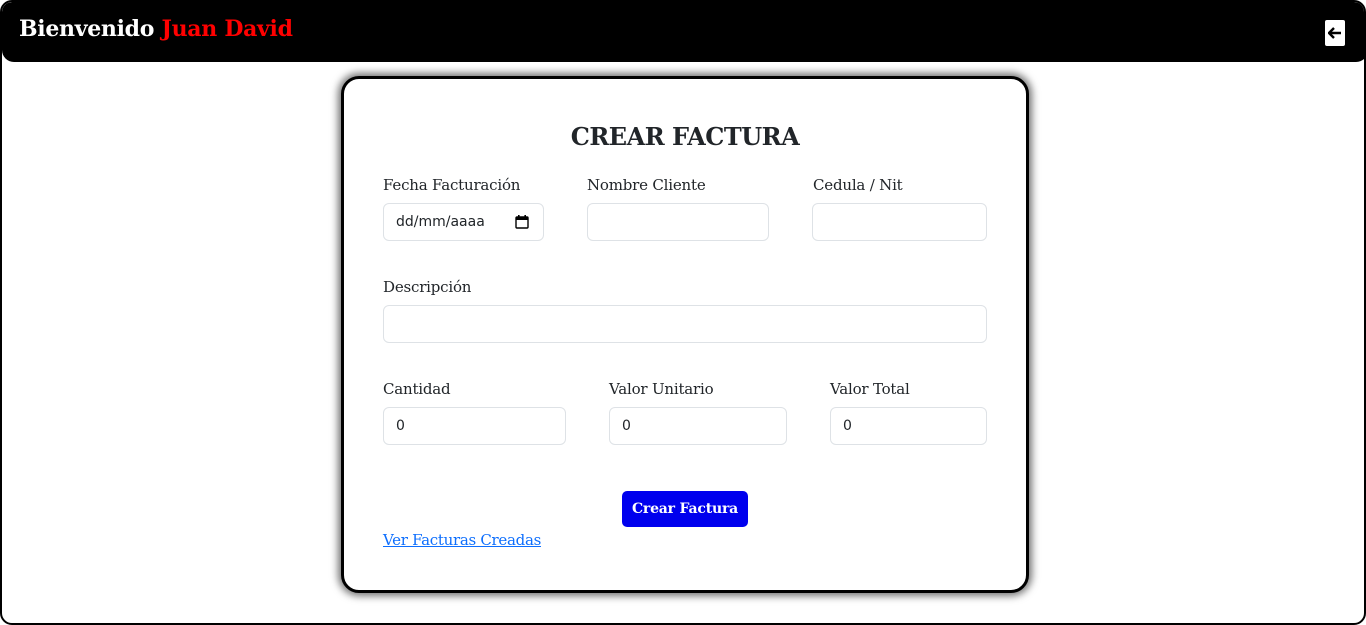  I want to click on form-title: CREAR FACTURA, so click(685, 136).